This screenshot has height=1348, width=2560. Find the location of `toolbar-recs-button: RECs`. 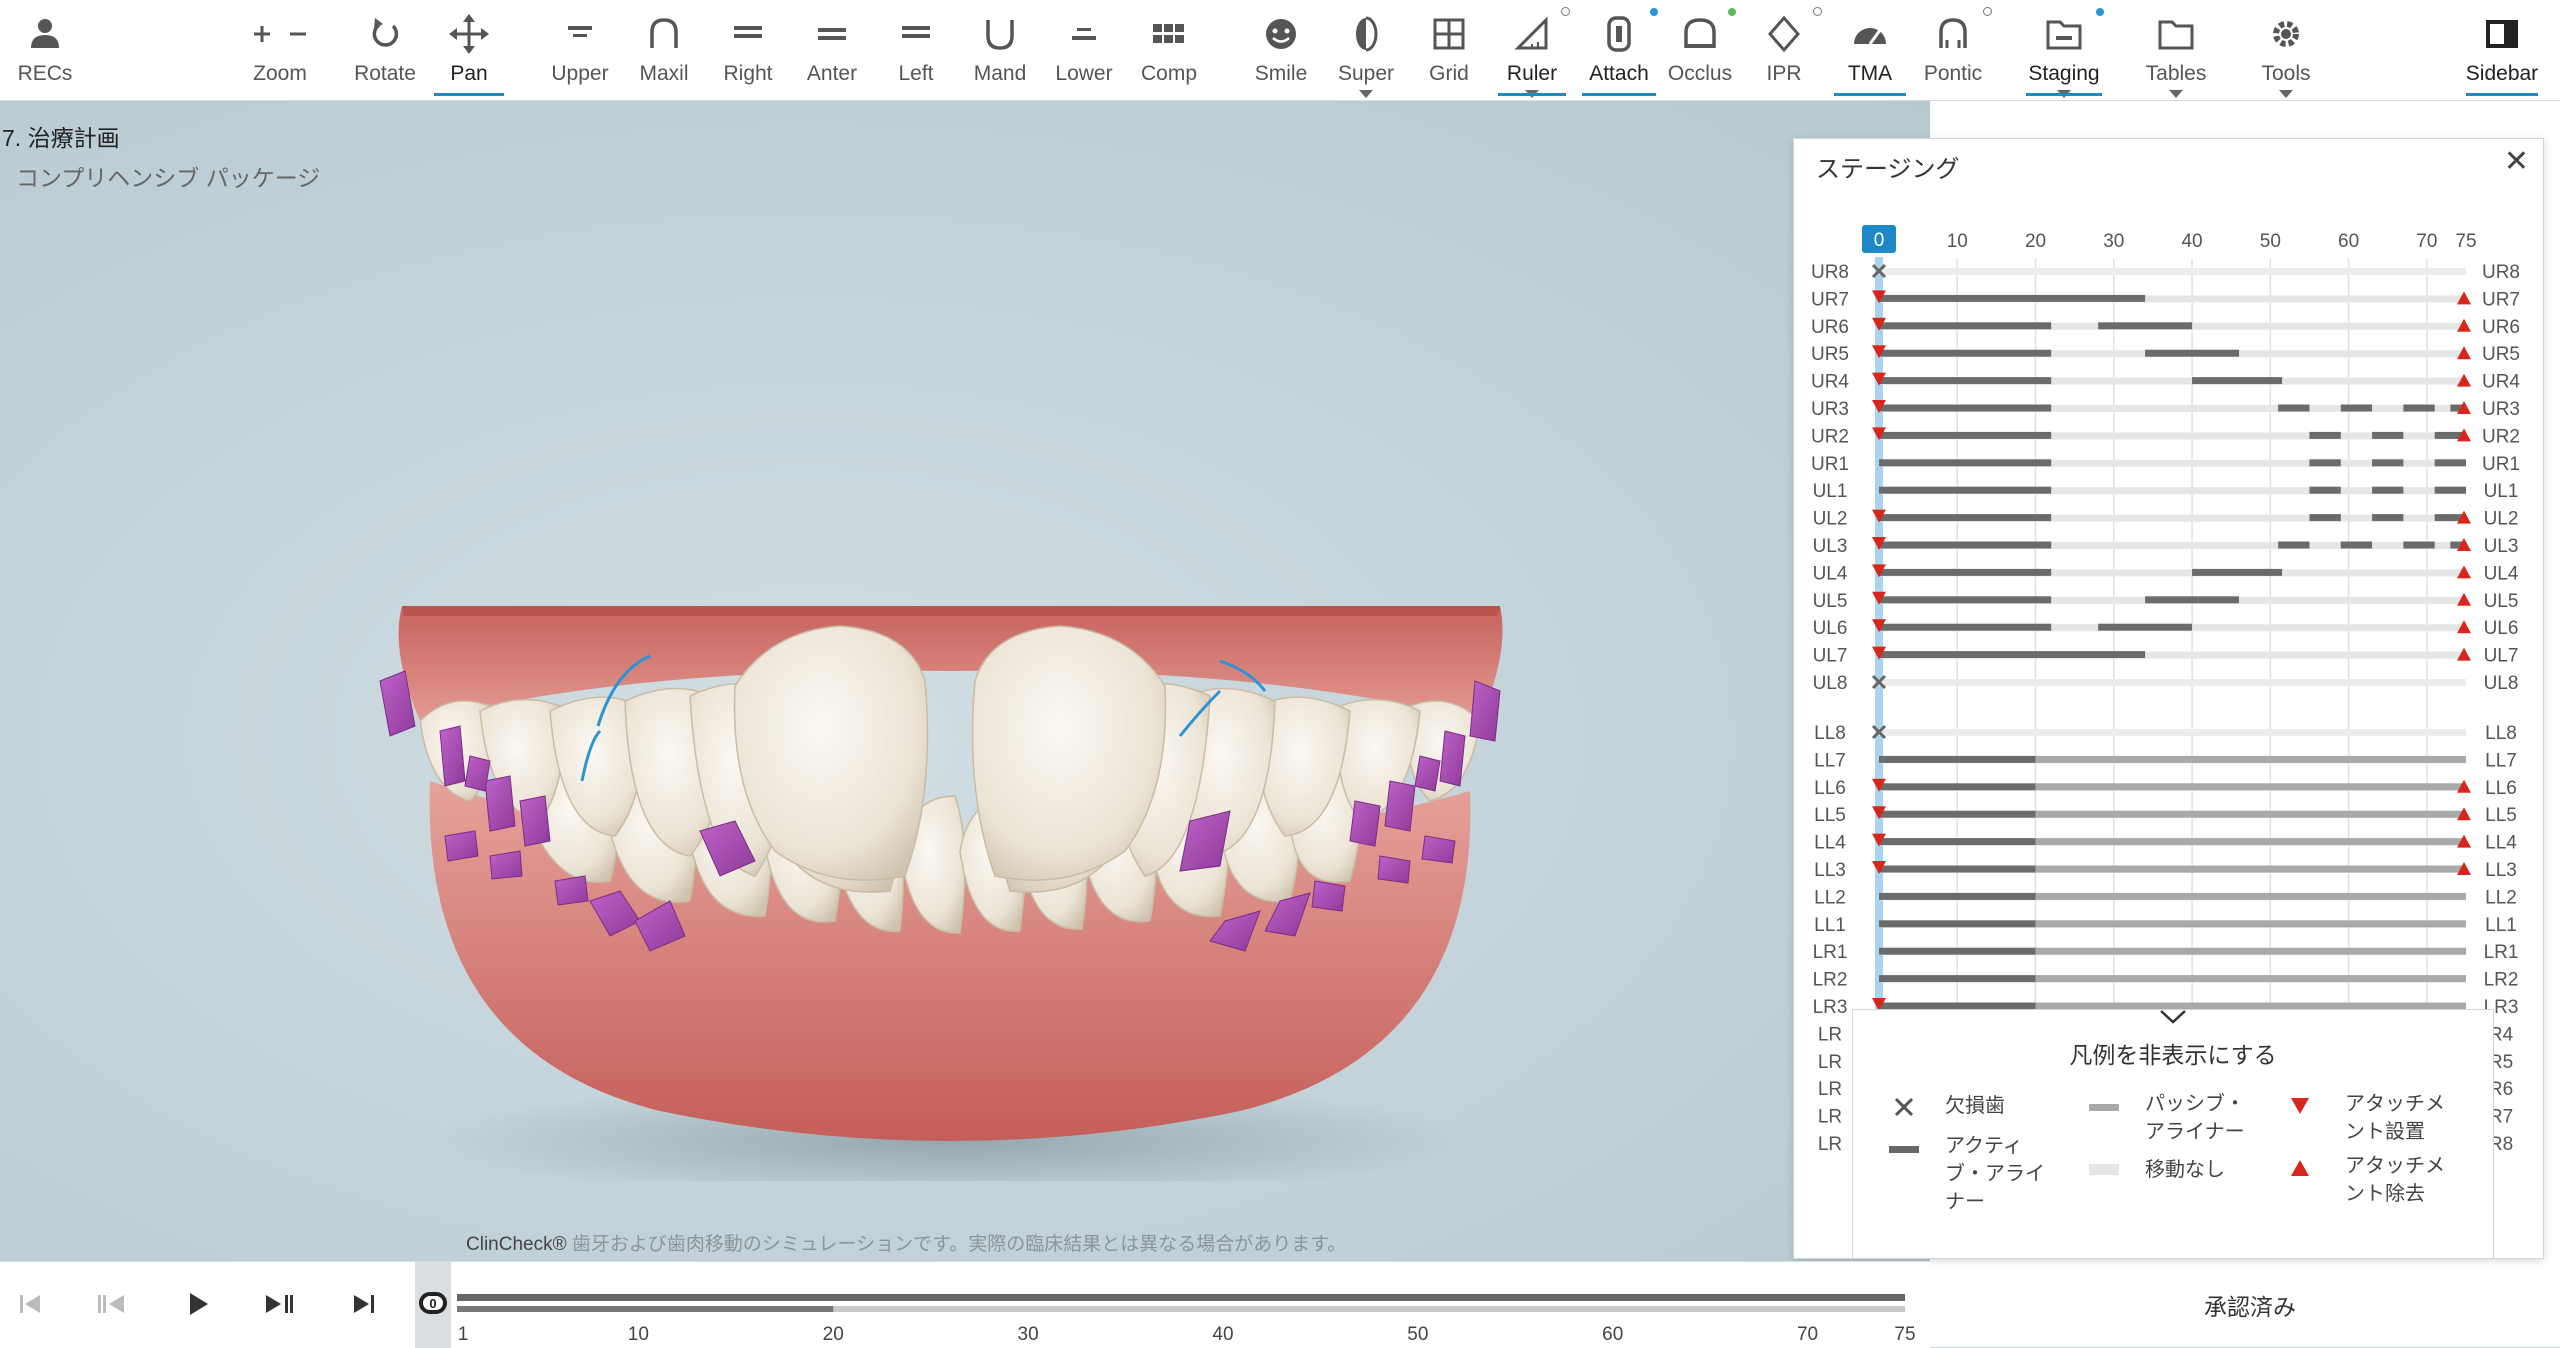

toolbar-recs-button: RECs is located at coordinates (45, 50).